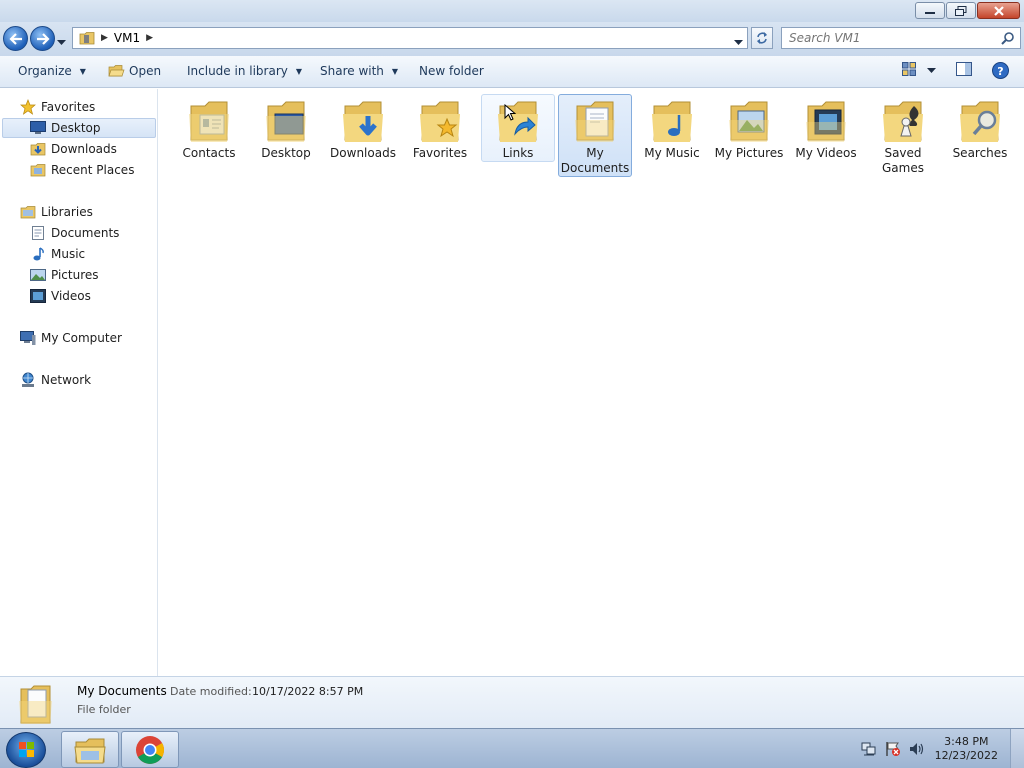 Image resolution: width=1024 pixels, height=768 pixels. I want to click on view-options-dropdown, so click(931, 71).